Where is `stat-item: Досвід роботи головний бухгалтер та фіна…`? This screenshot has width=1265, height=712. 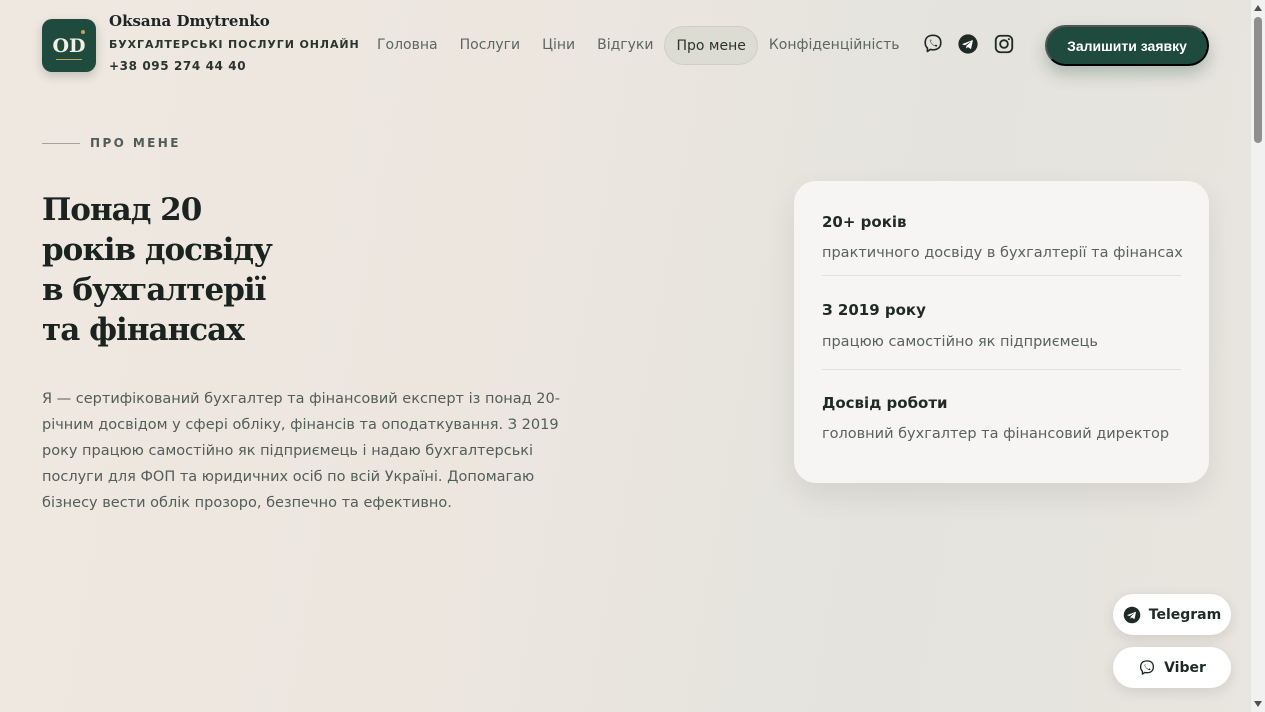
stat-item: Досвід роботи головний бухгалтер та фіна… is located at coordinates (1001, 416).